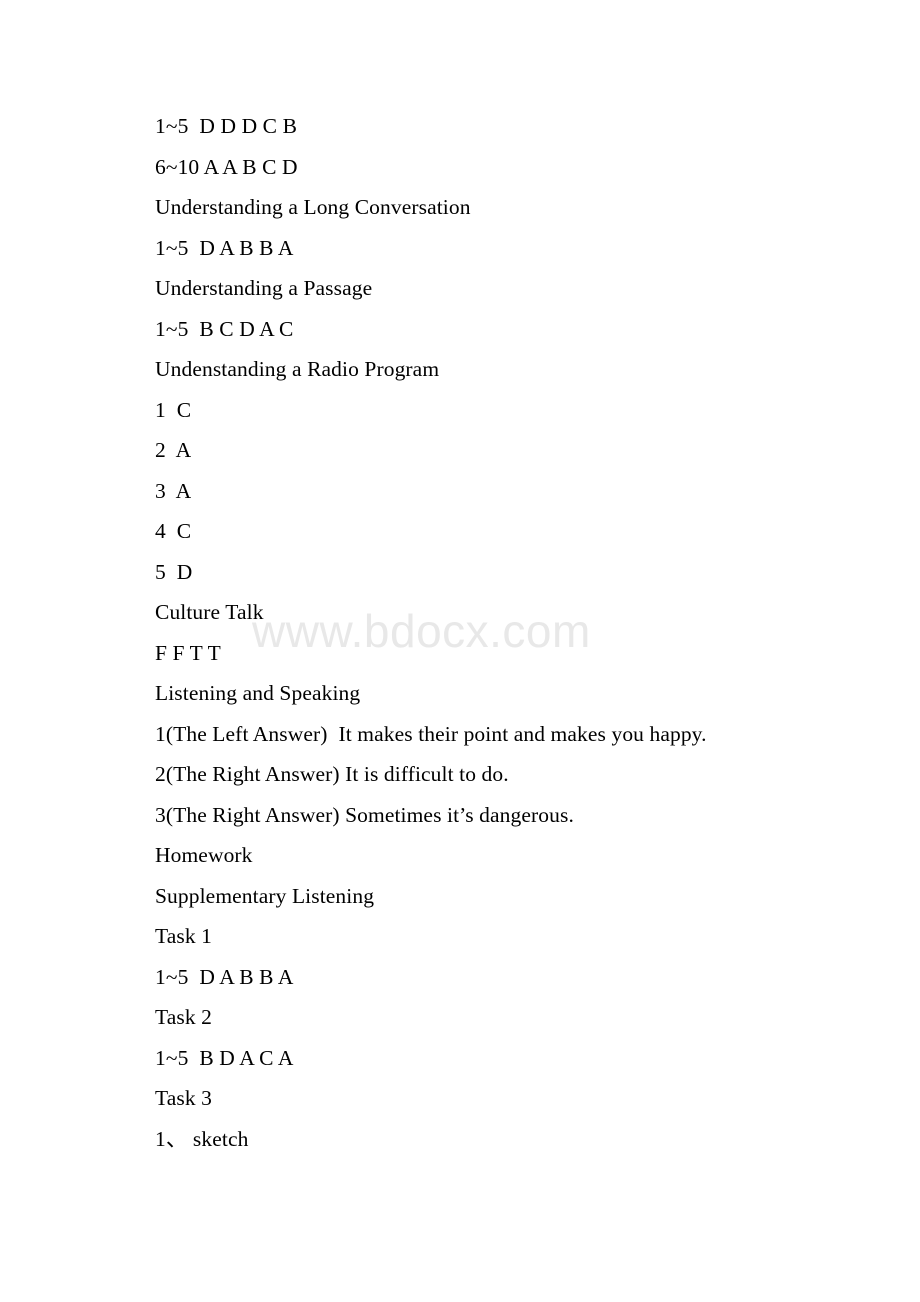 Image resolution: width=920 pixels, height=1302 pixels. I want to click on answer-line: 6~10 A A B C D, so click(226, 166).